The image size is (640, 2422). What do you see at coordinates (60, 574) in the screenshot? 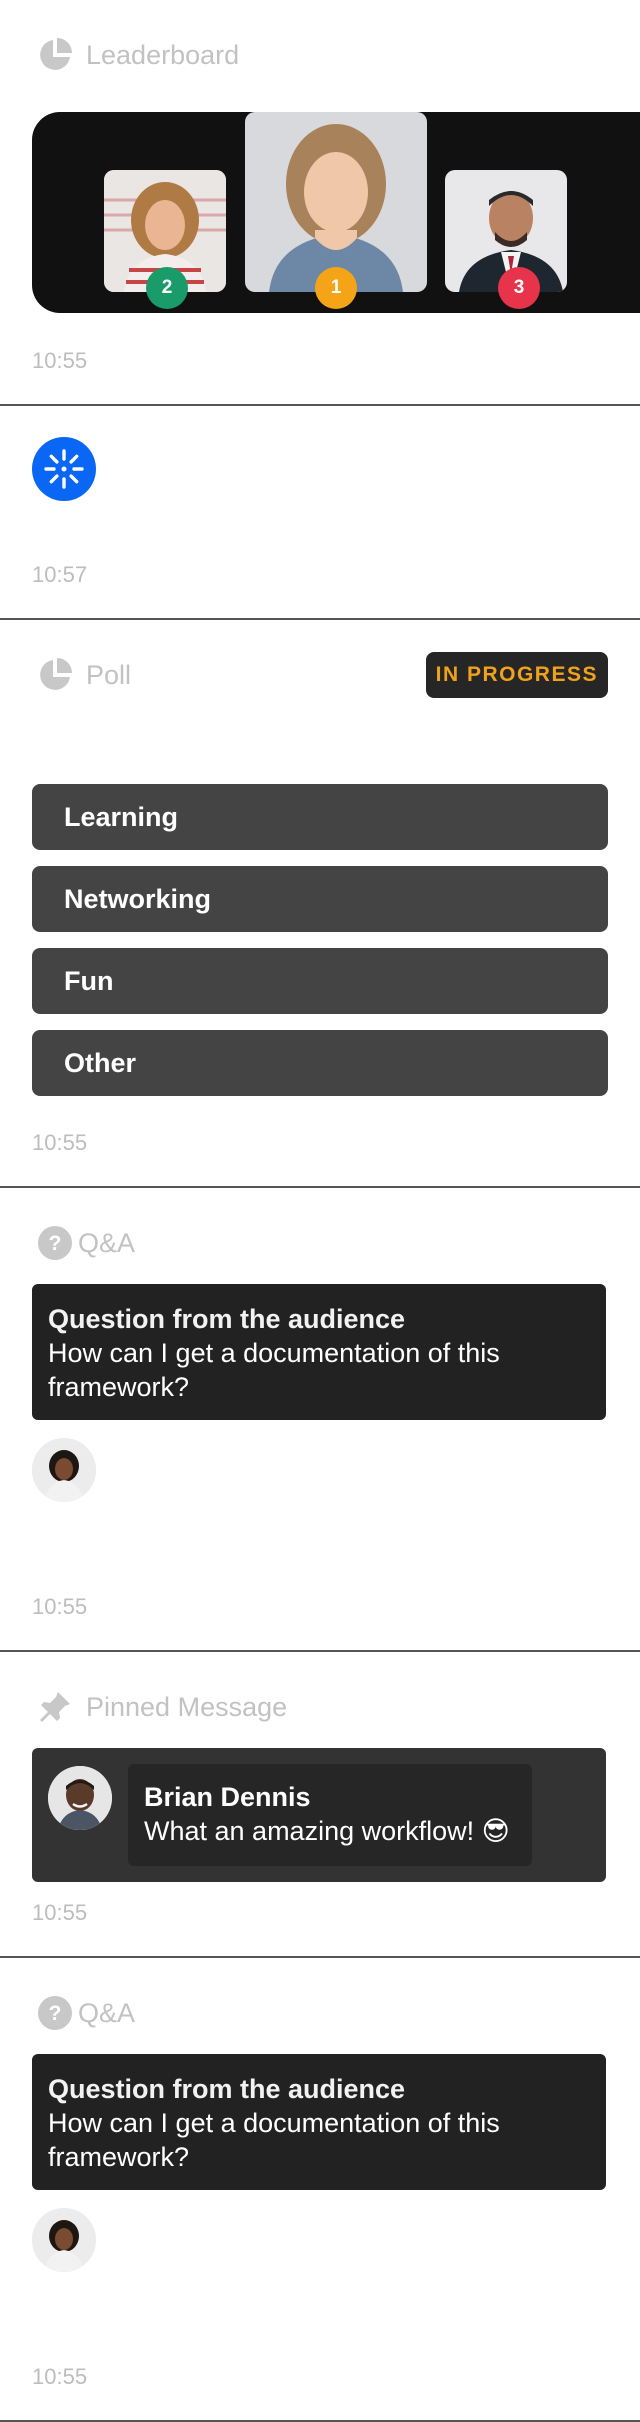
I see `message-timestamp: 10:57` at bounding box center [60, 574].